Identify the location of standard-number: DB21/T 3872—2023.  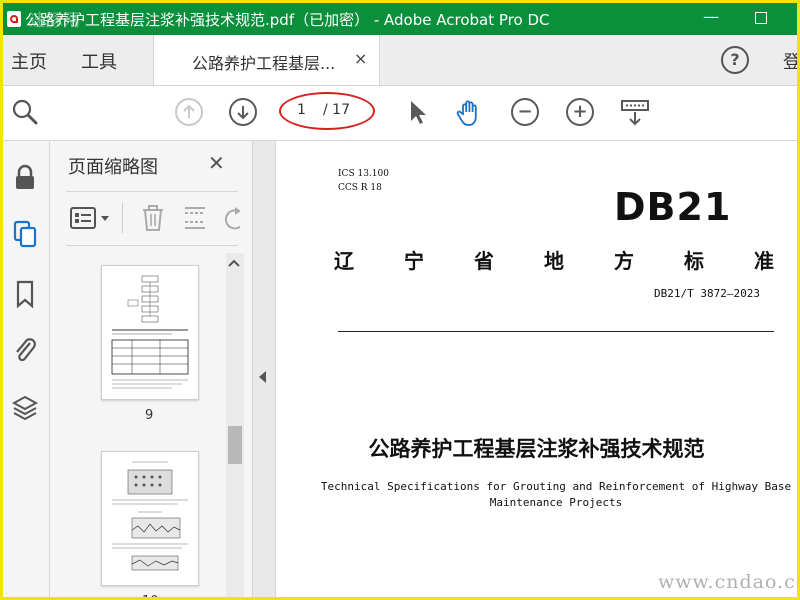
(707, 293).